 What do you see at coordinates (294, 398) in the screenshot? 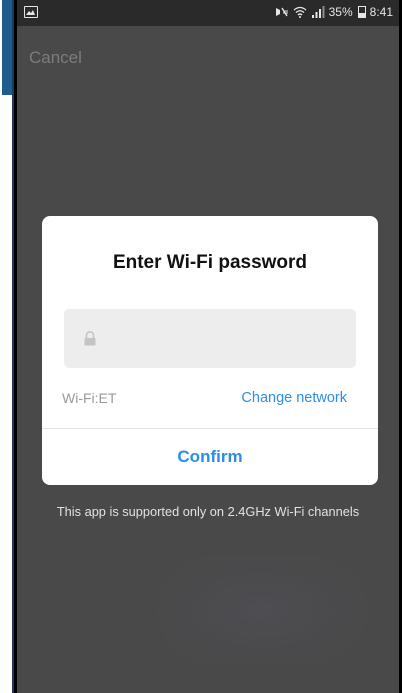
I see `change-network-link: Change network` at bounding box center [294, 398].